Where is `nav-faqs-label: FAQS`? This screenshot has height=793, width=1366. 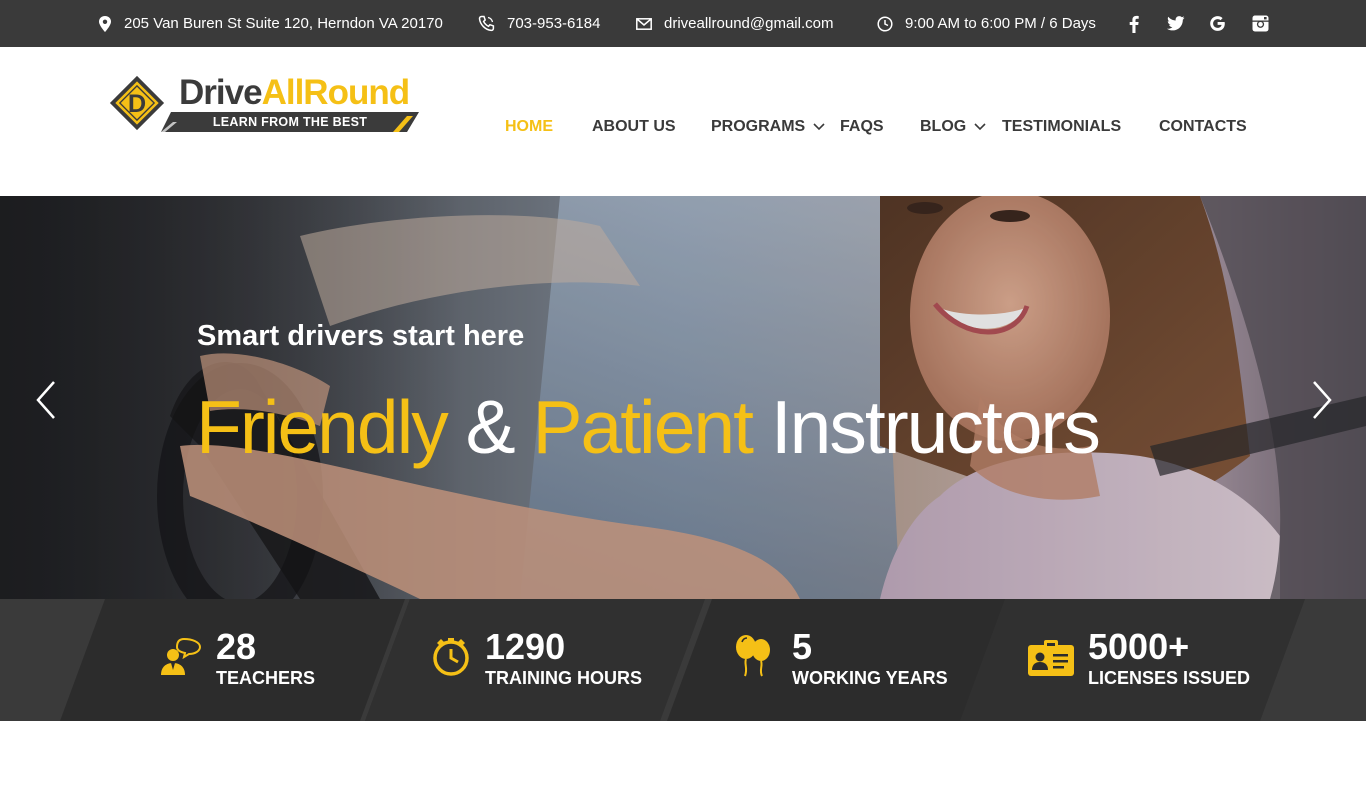 nav-faqs-label: FAQS is located at coordinates (862, 127).